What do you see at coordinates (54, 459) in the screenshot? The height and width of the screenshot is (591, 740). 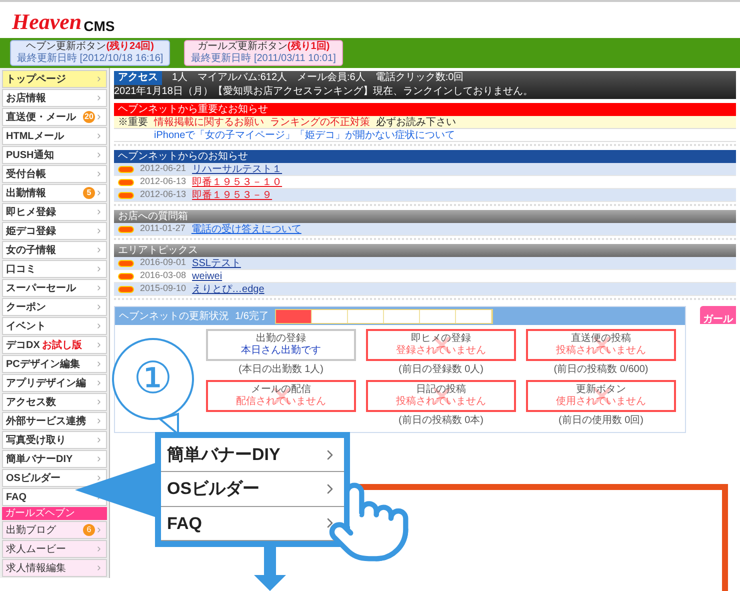 I see `sidebar-item: 簡単バナーDIY` at bounding box center [54, 459].